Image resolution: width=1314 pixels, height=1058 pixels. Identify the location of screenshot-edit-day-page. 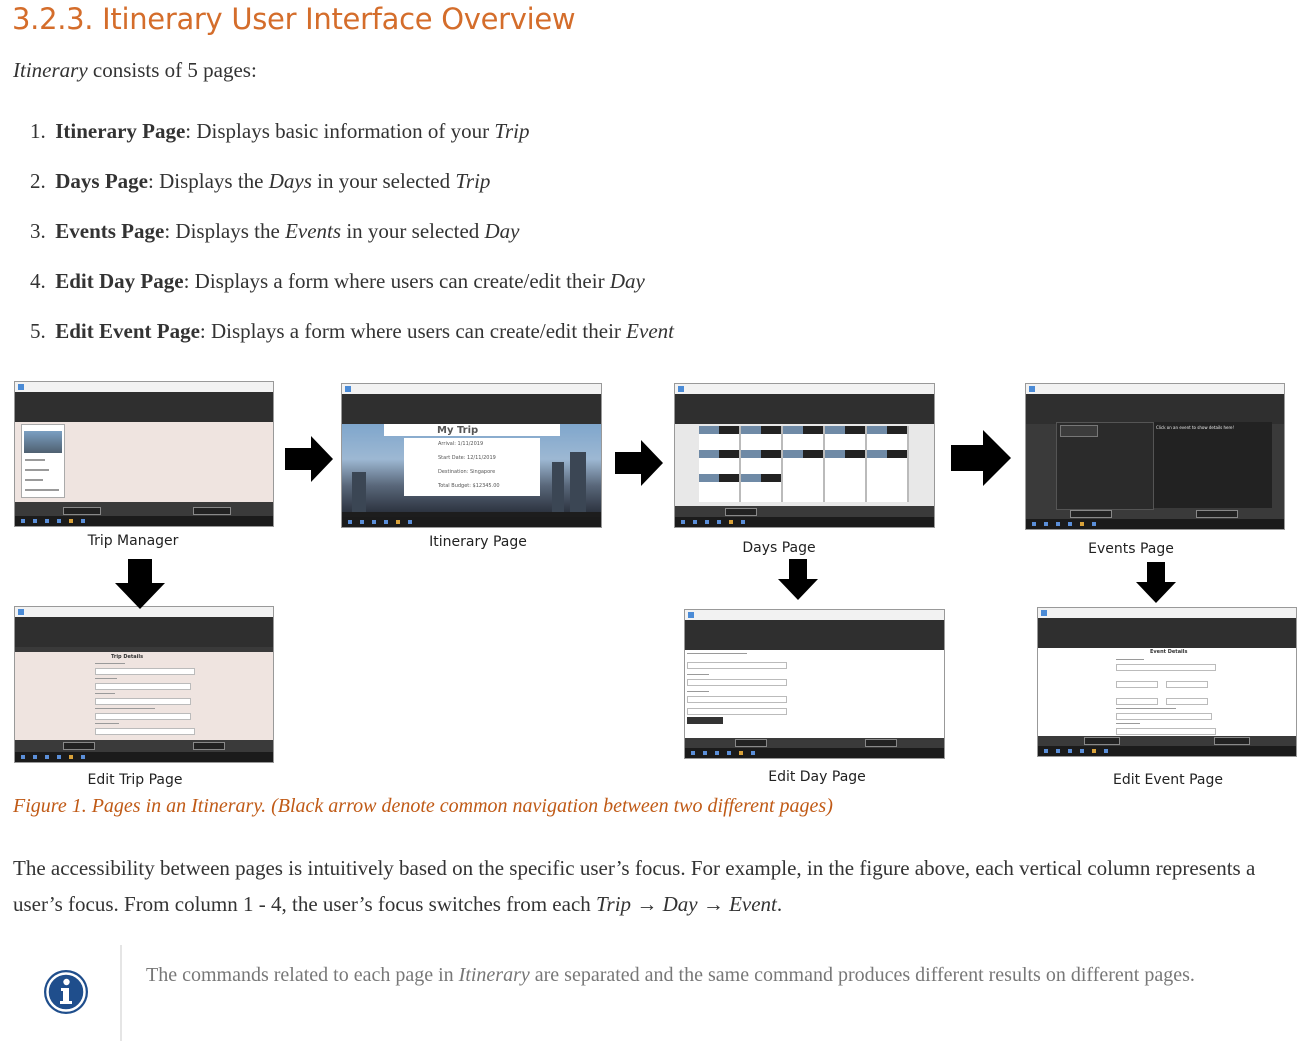
(814, 684).